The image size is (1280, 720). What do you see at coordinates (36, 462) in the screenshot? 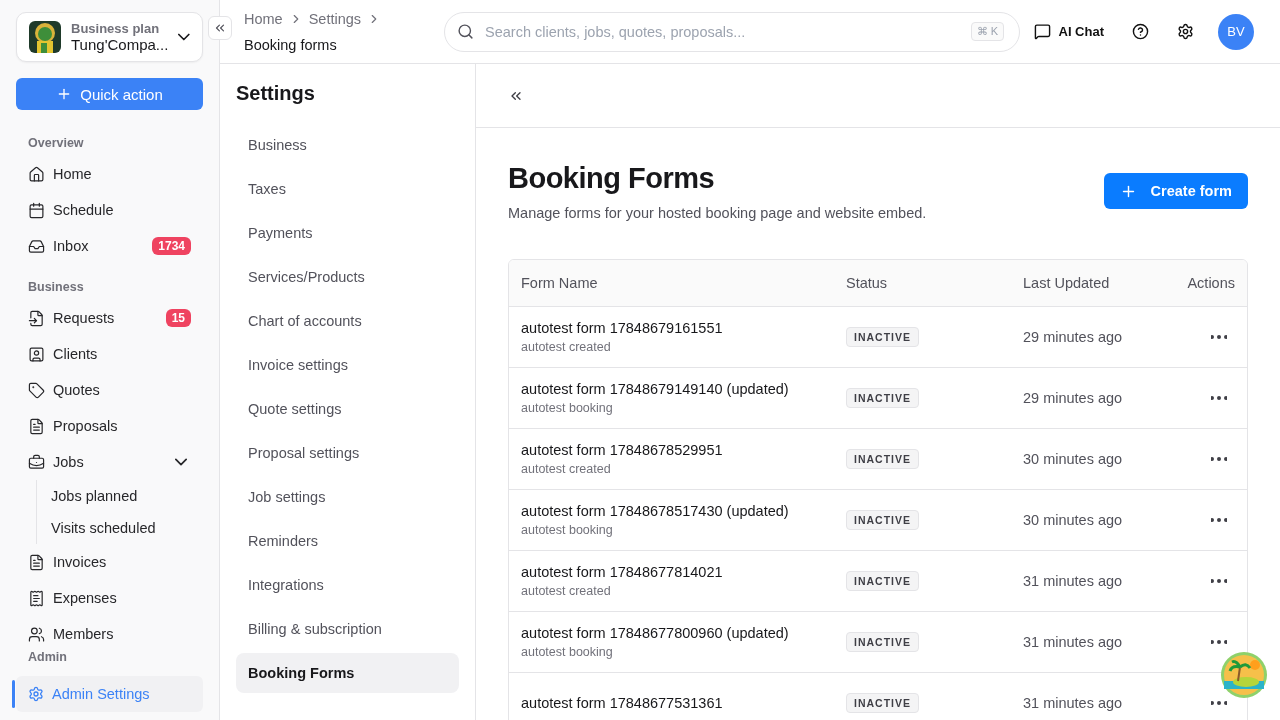
I see `briefcase-icon` at bounding box center [36, 462].